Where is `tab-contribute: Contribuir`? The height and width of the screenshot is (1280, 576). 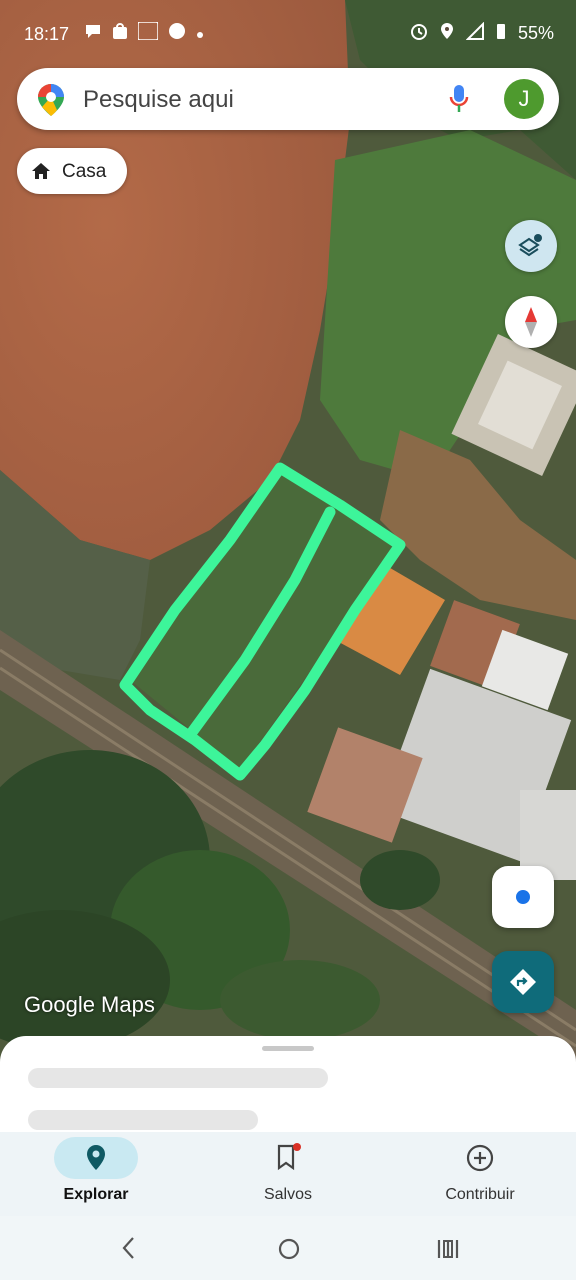 tab-contribute: Contribuir is located at coordinates (480, 1174).